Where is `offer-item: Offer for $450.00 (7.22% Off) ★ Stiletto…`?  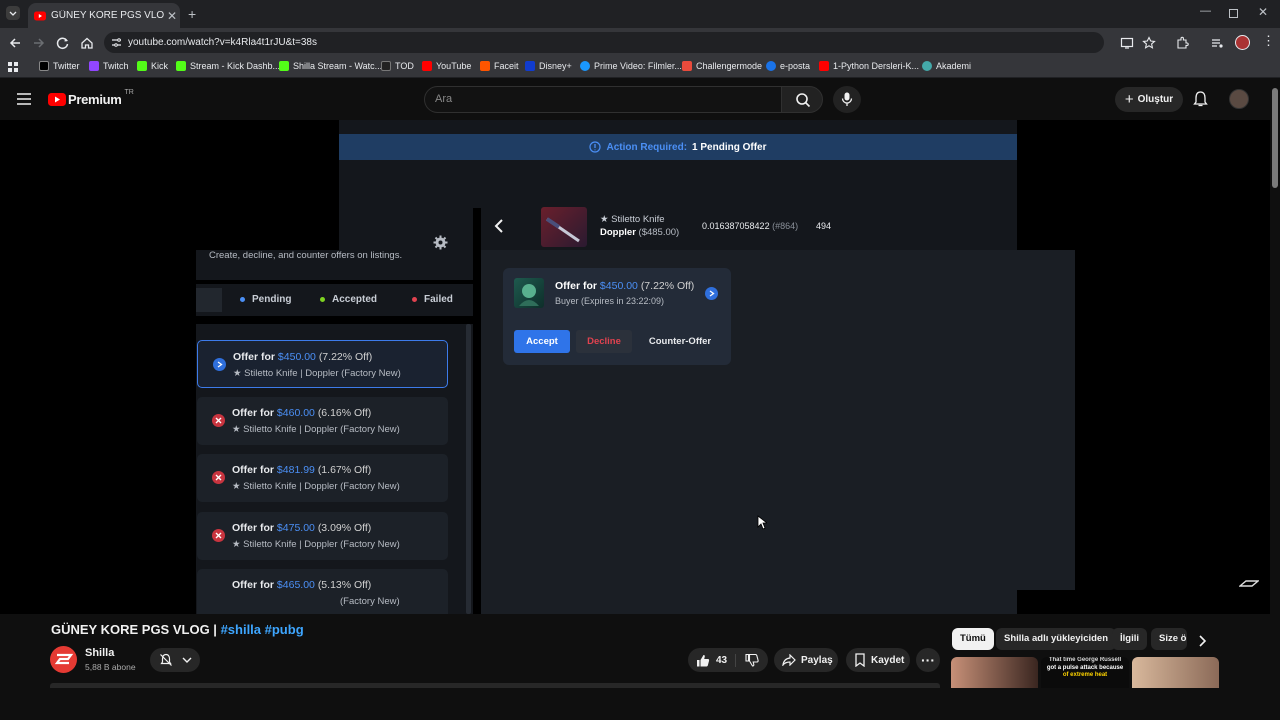 offer-item: Offer for $450.00 (7.22% Off) ★ Stiletto… is located at coordinates (322, 364).